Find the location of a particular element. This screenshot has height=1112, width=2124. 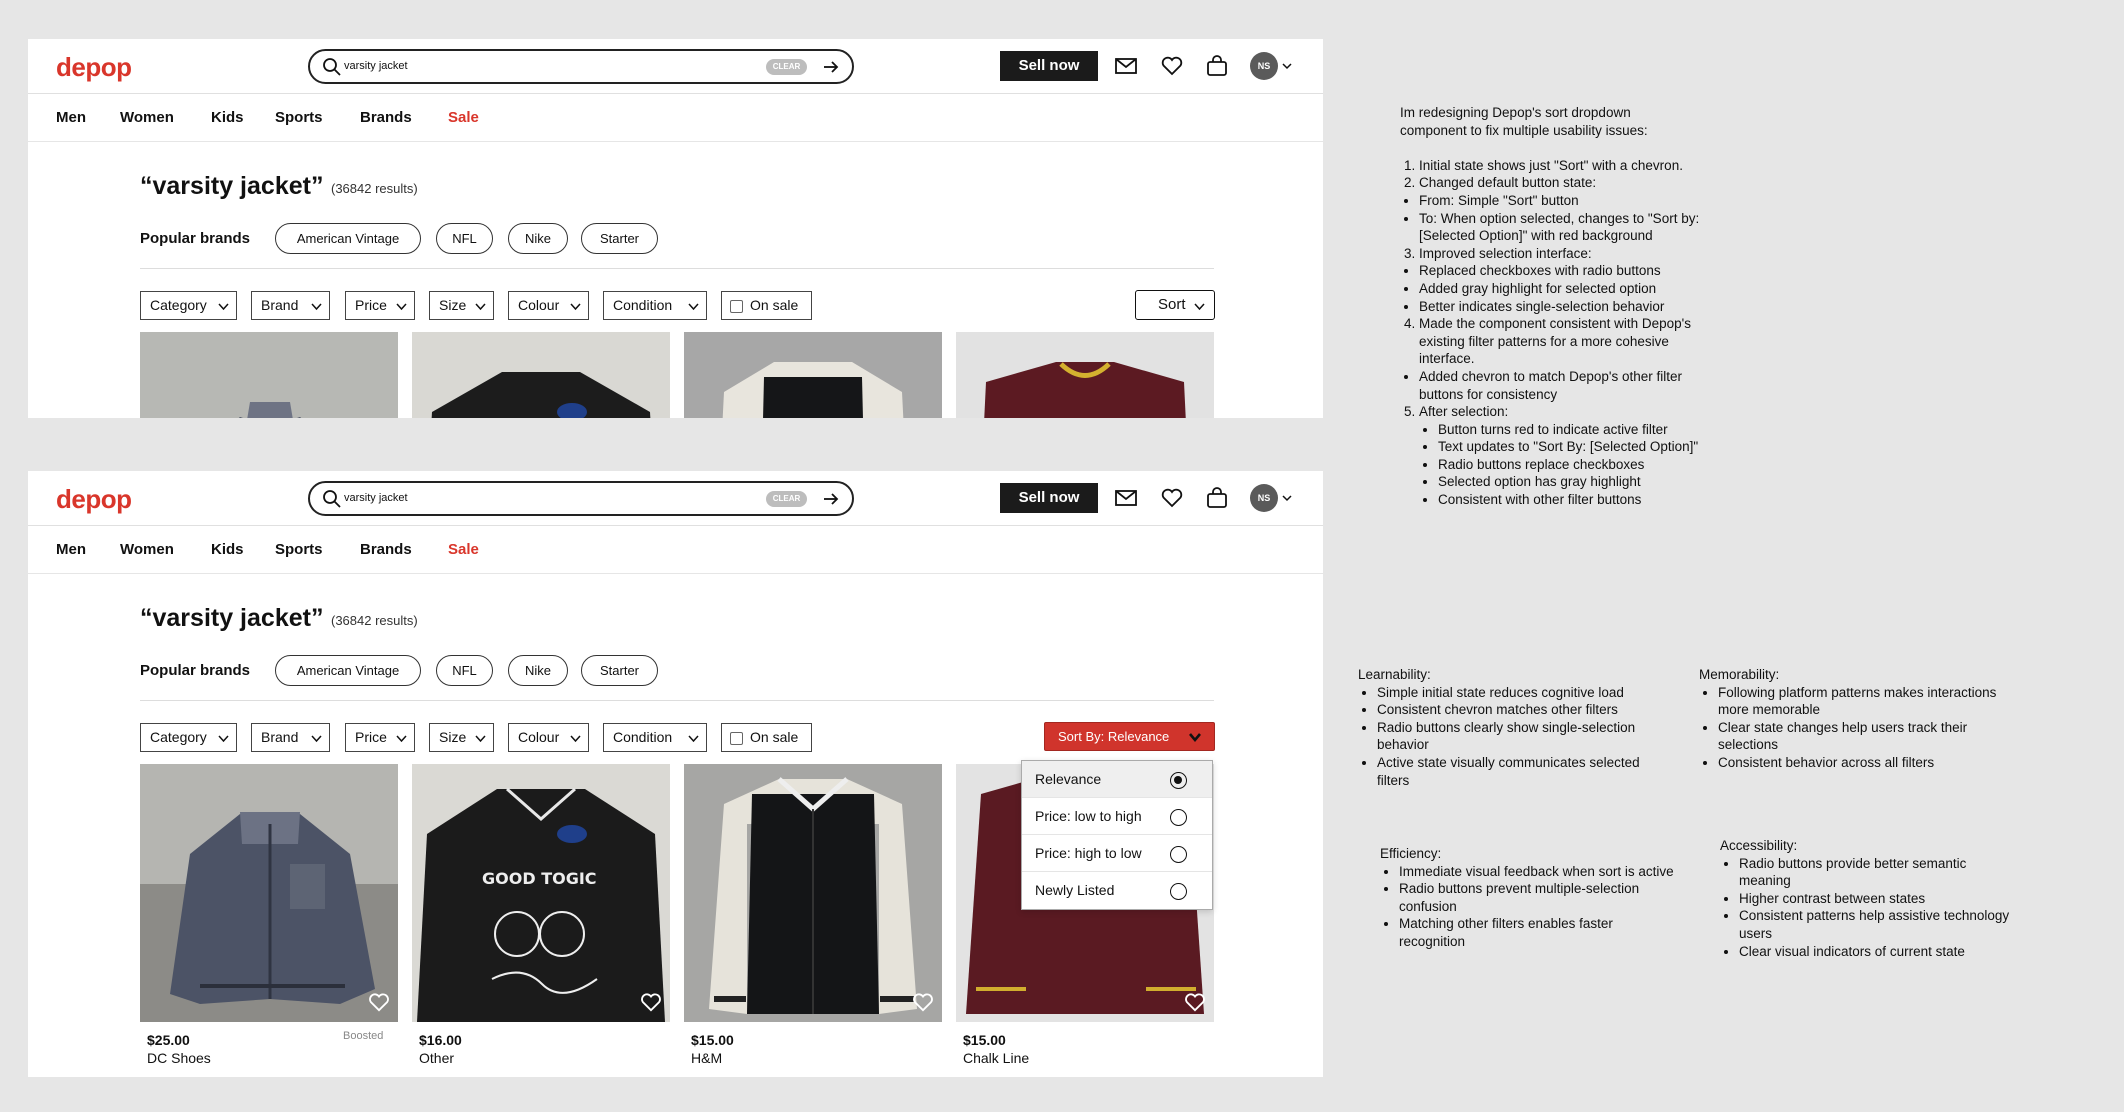

divider is located at coordinates (677, 700).